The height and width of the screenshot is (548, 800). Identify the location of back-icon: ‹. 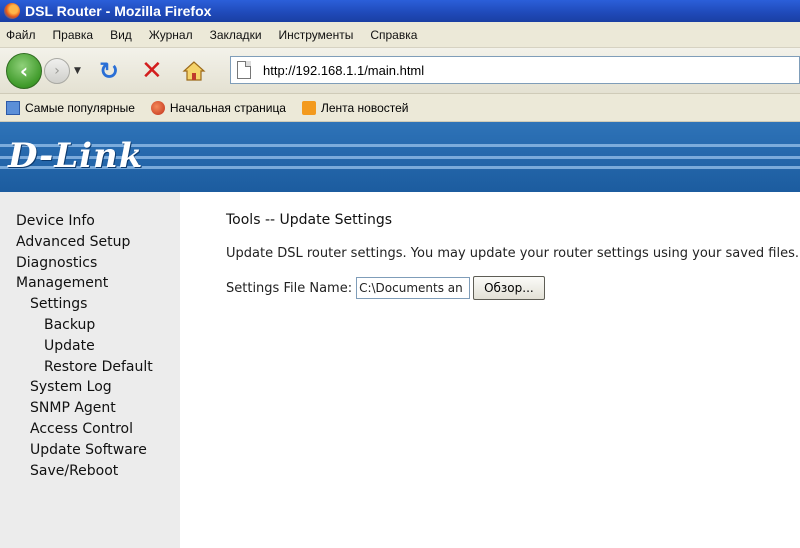
(24, 70).